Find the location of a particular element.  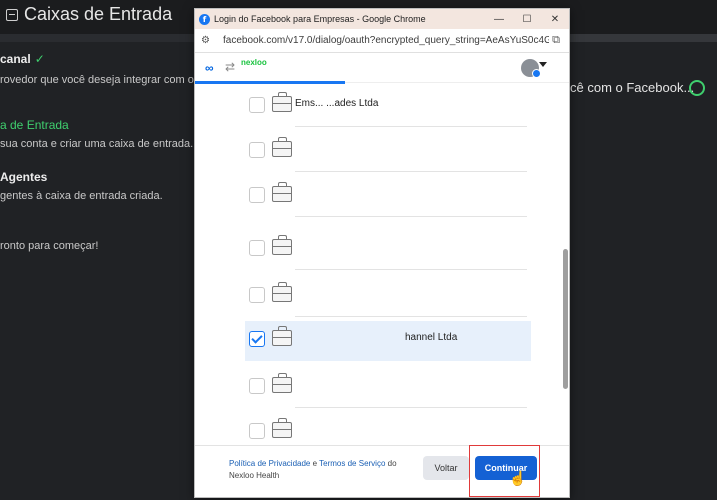

page-title-text: Caixas de Entrada is located at coordinates (98, 14).